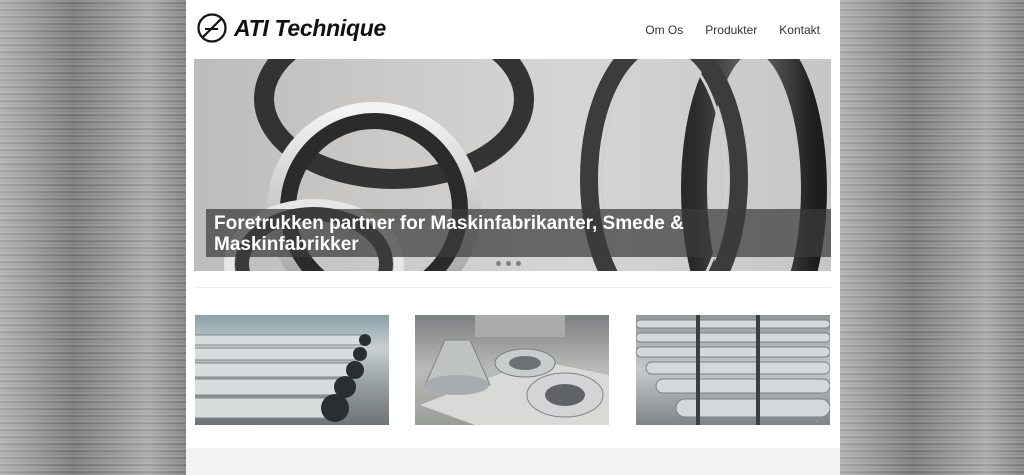 Image resolution: width=1024 pixels, height=475 pixels. Describe the element at coordinates (731, 30) in the screenshot. I see `nav-item-produkter: Produkter` at that location.